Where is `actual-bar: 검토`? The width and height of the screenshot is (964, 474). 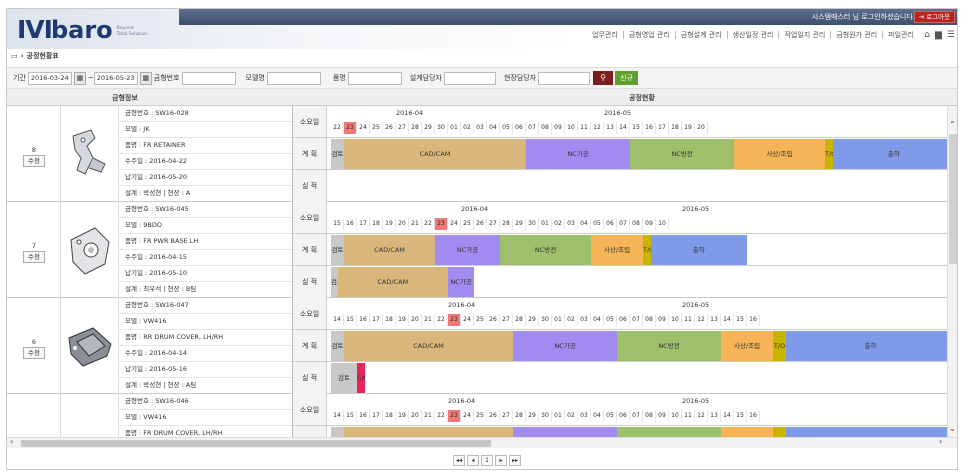
actual-bar: 검토 is located at coordinates (344, 378).